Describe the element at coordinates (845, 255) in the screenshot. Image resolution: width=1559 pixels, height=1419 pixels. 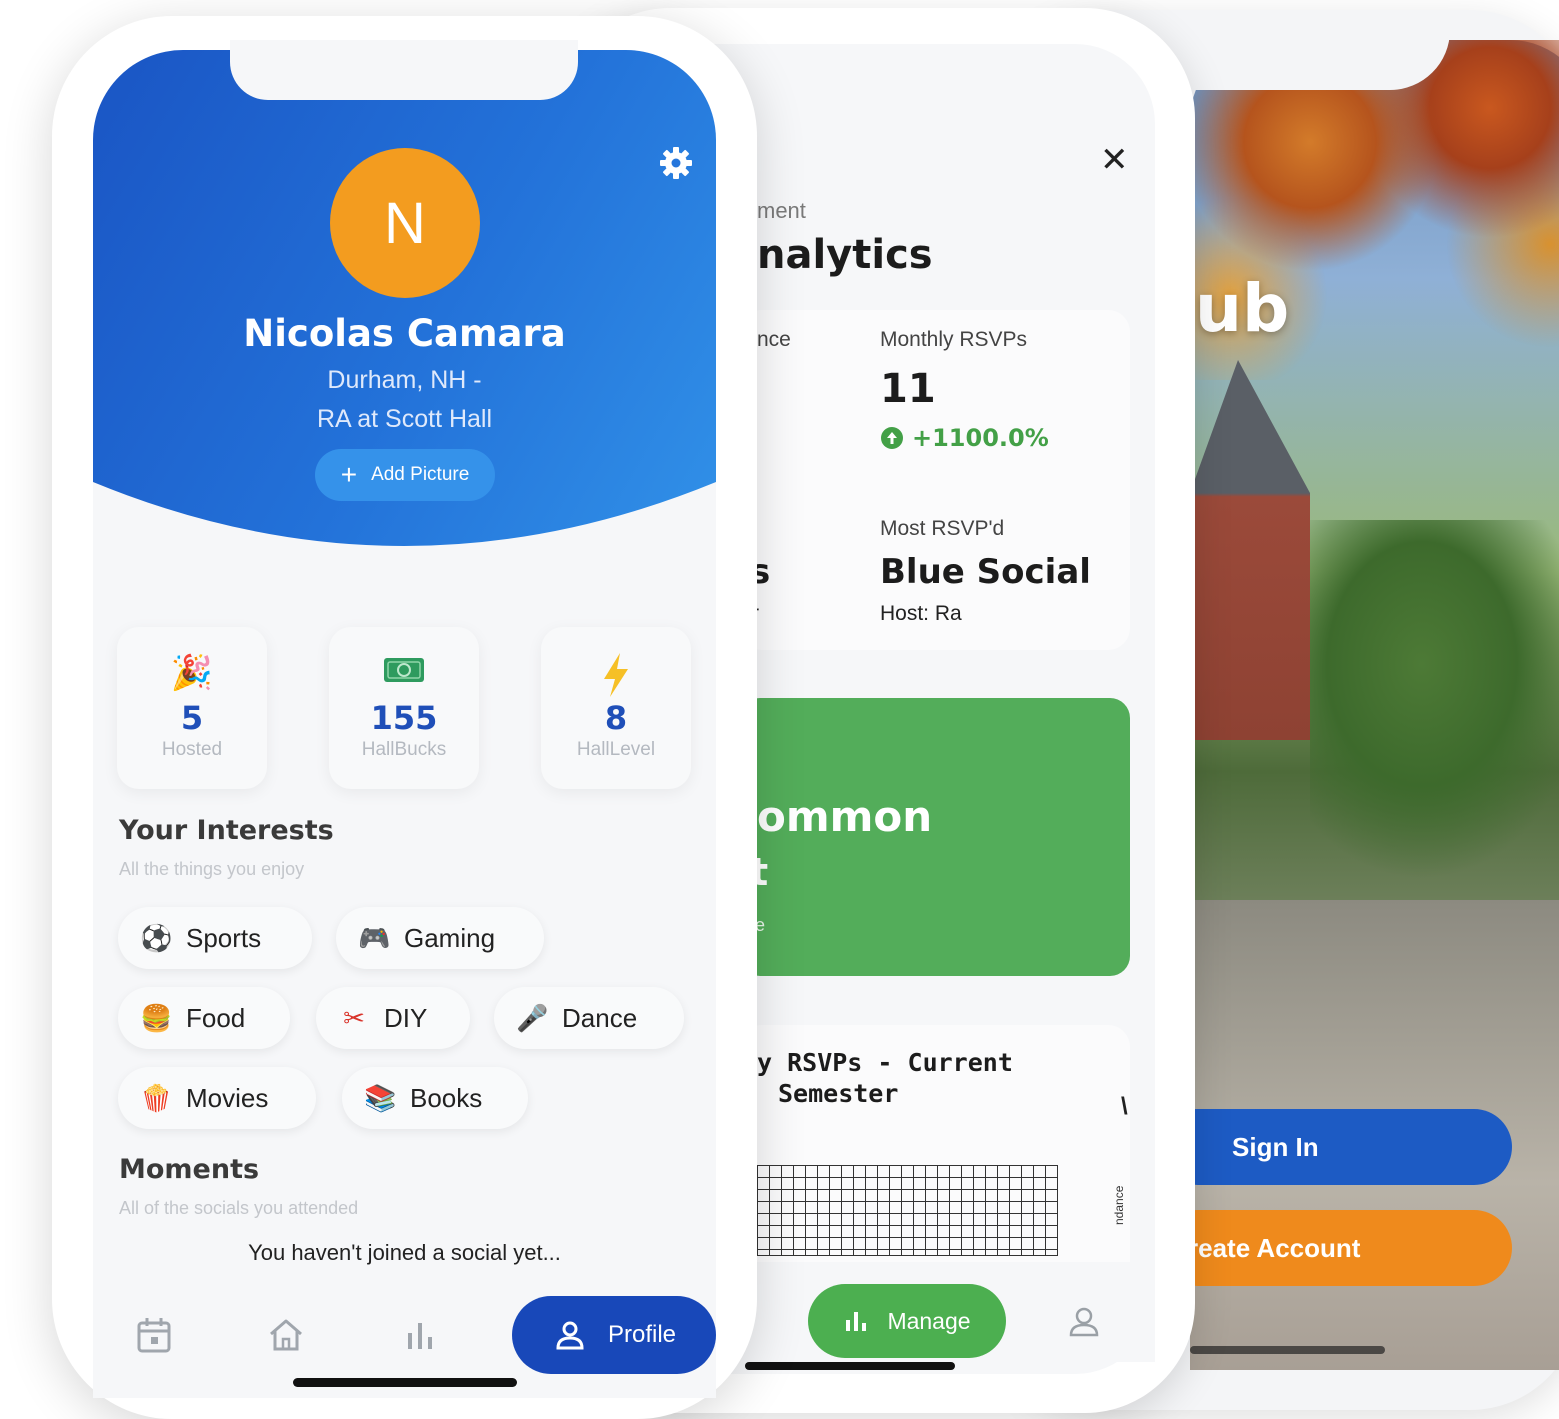
I see `analytics-title: nalytics` at that location.